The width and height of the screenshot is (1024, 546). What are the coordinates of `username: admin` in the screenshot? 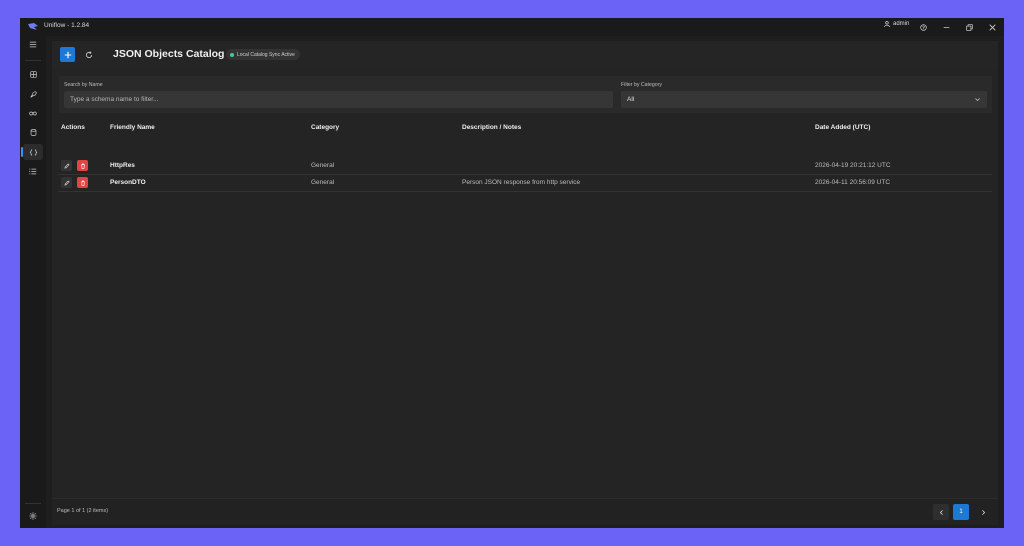 It's located at (901, 24).